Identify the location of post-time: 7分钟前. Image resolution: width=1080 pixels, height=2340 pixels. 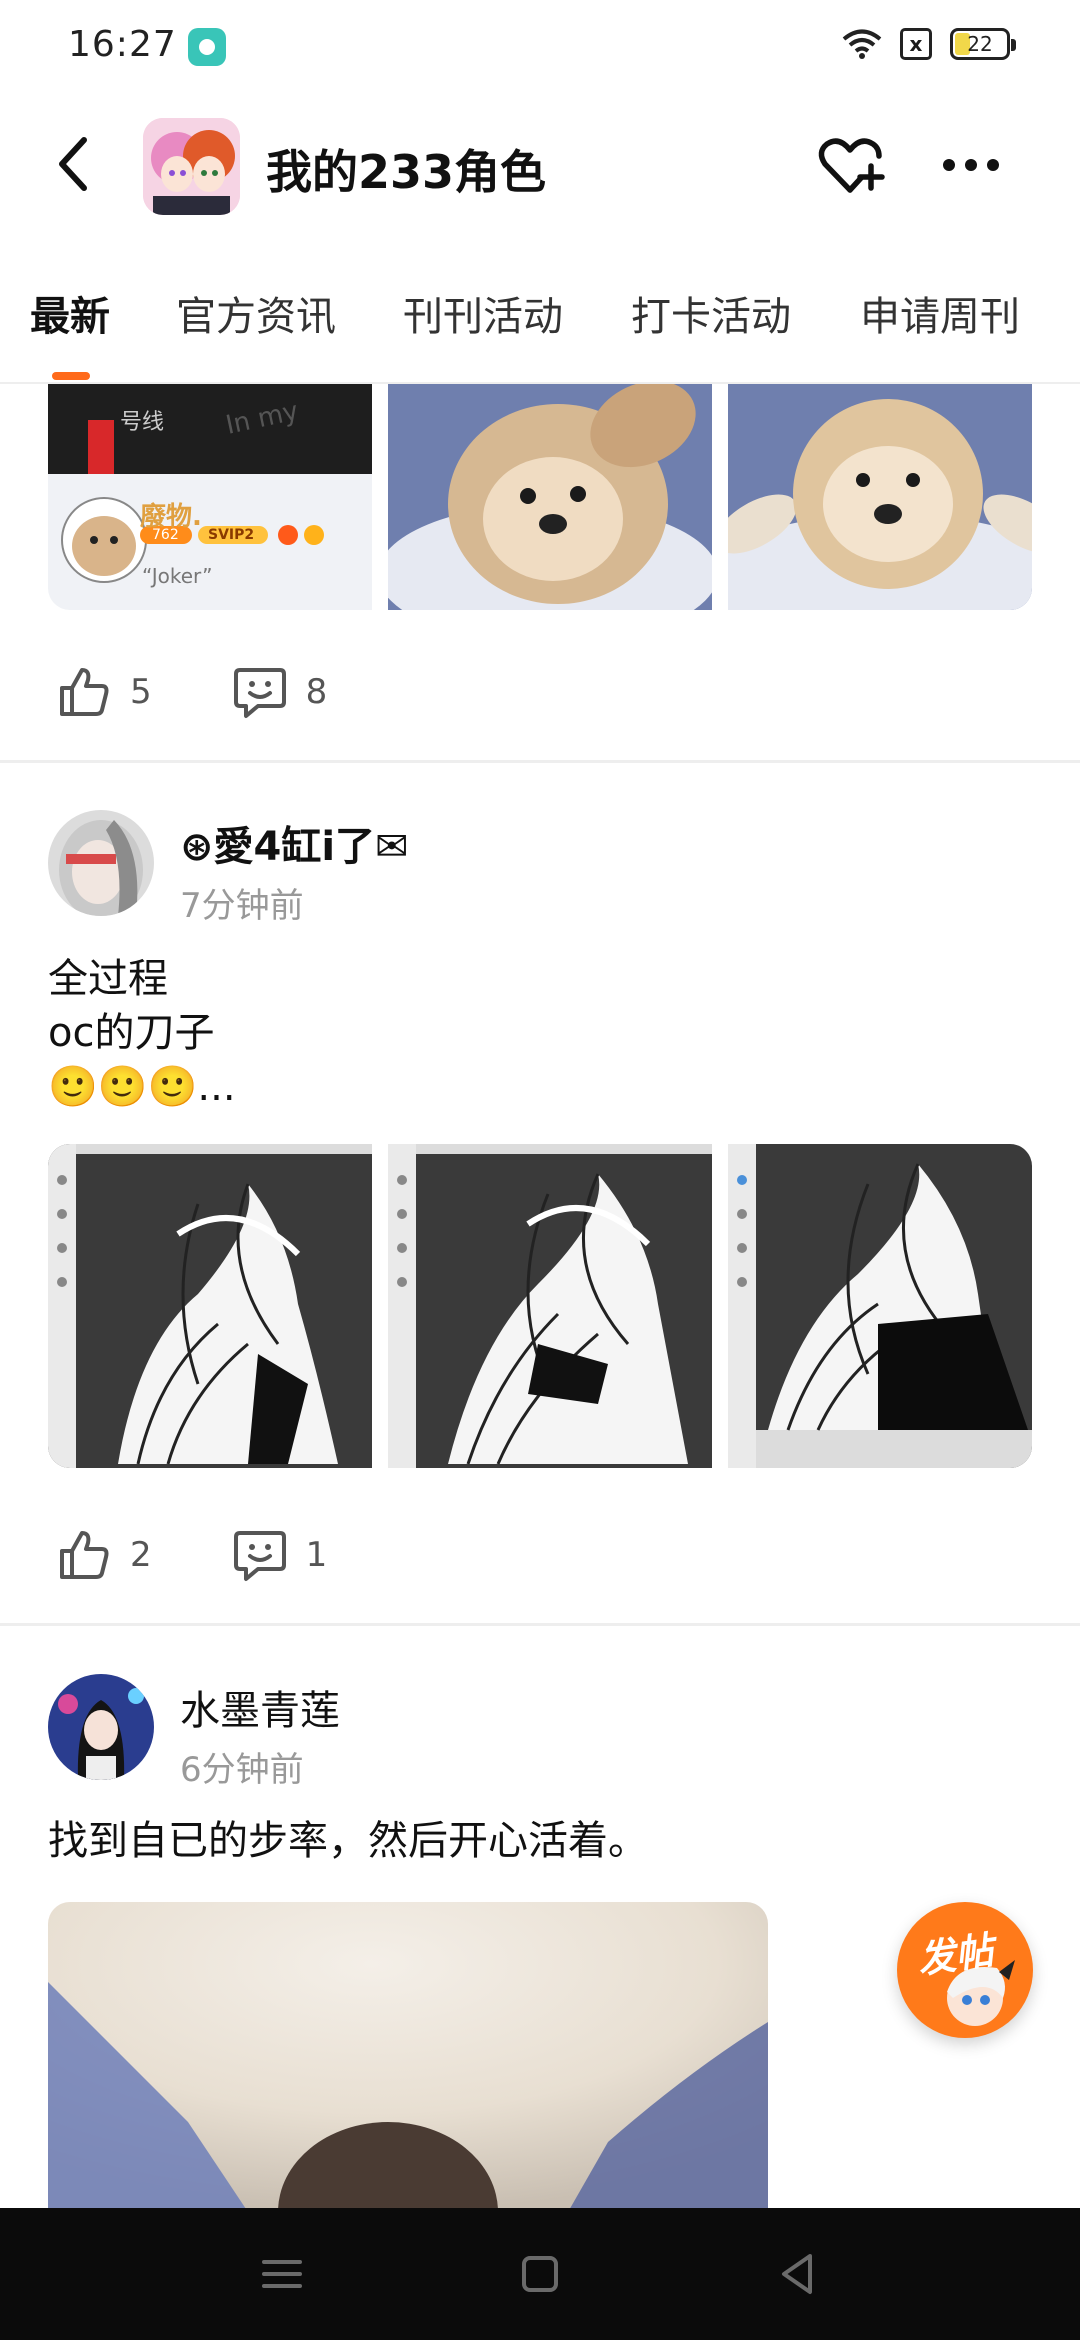
(242, 906).